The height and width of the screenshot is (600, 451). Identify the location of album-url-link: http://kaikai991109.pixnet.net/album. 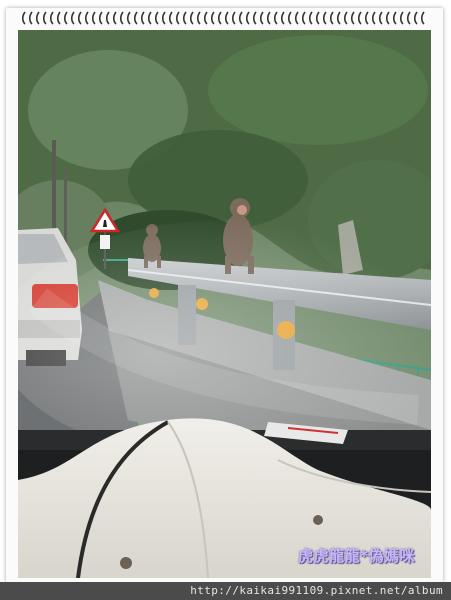
(316, 590).